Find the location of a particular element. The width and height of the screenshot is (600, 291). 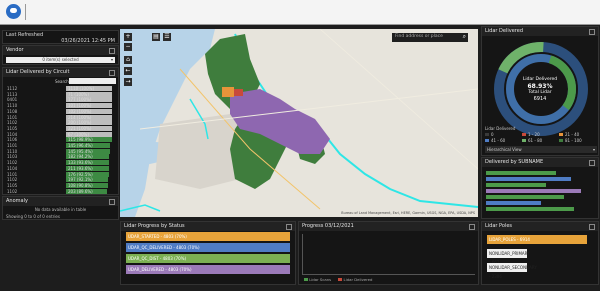

legend-icon: ☰ is located at coordinates (167, 37).